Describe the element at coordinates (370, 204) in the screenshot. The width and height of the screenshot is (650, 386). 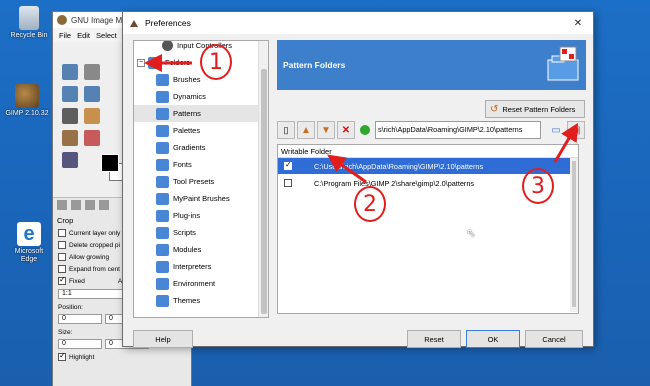
I see `annotation-2: 2` at that location.